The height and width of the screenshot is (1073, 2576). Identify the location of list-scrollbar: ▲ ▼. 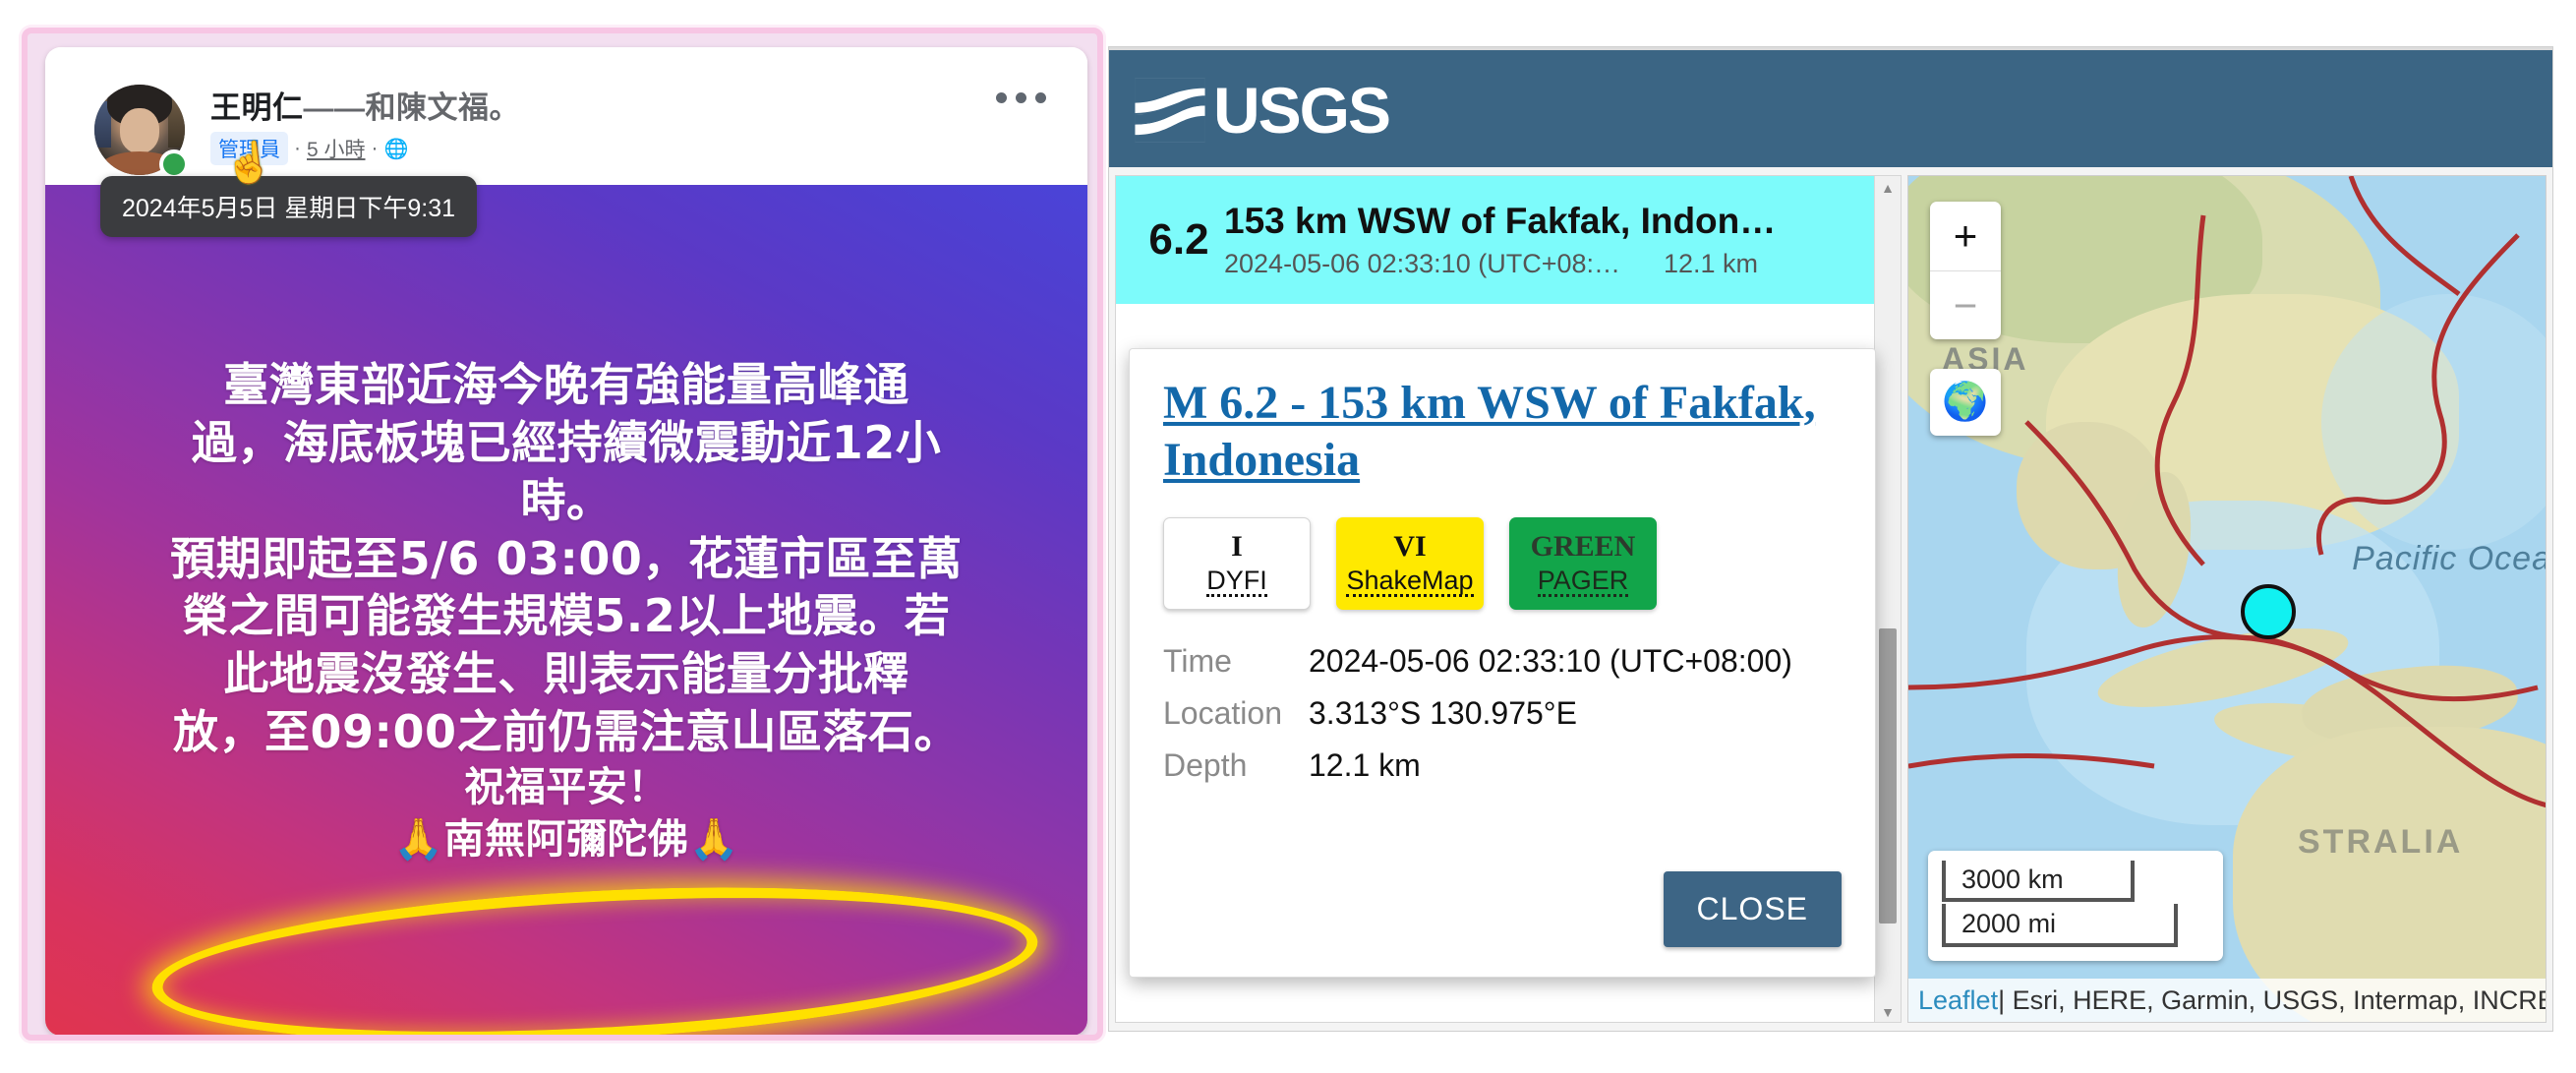
(1887, 599).